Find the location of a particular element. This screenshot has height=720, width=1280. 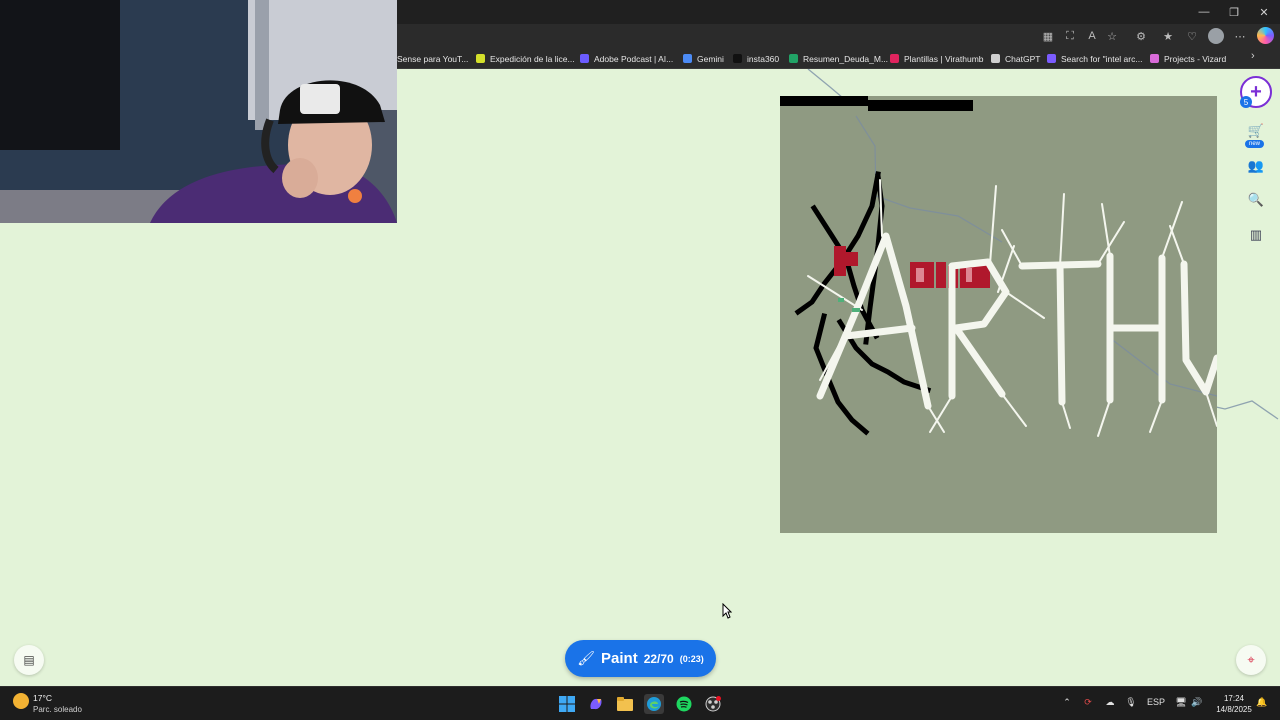

maximize-button: ❐ is located at coordinates (1234, 12).